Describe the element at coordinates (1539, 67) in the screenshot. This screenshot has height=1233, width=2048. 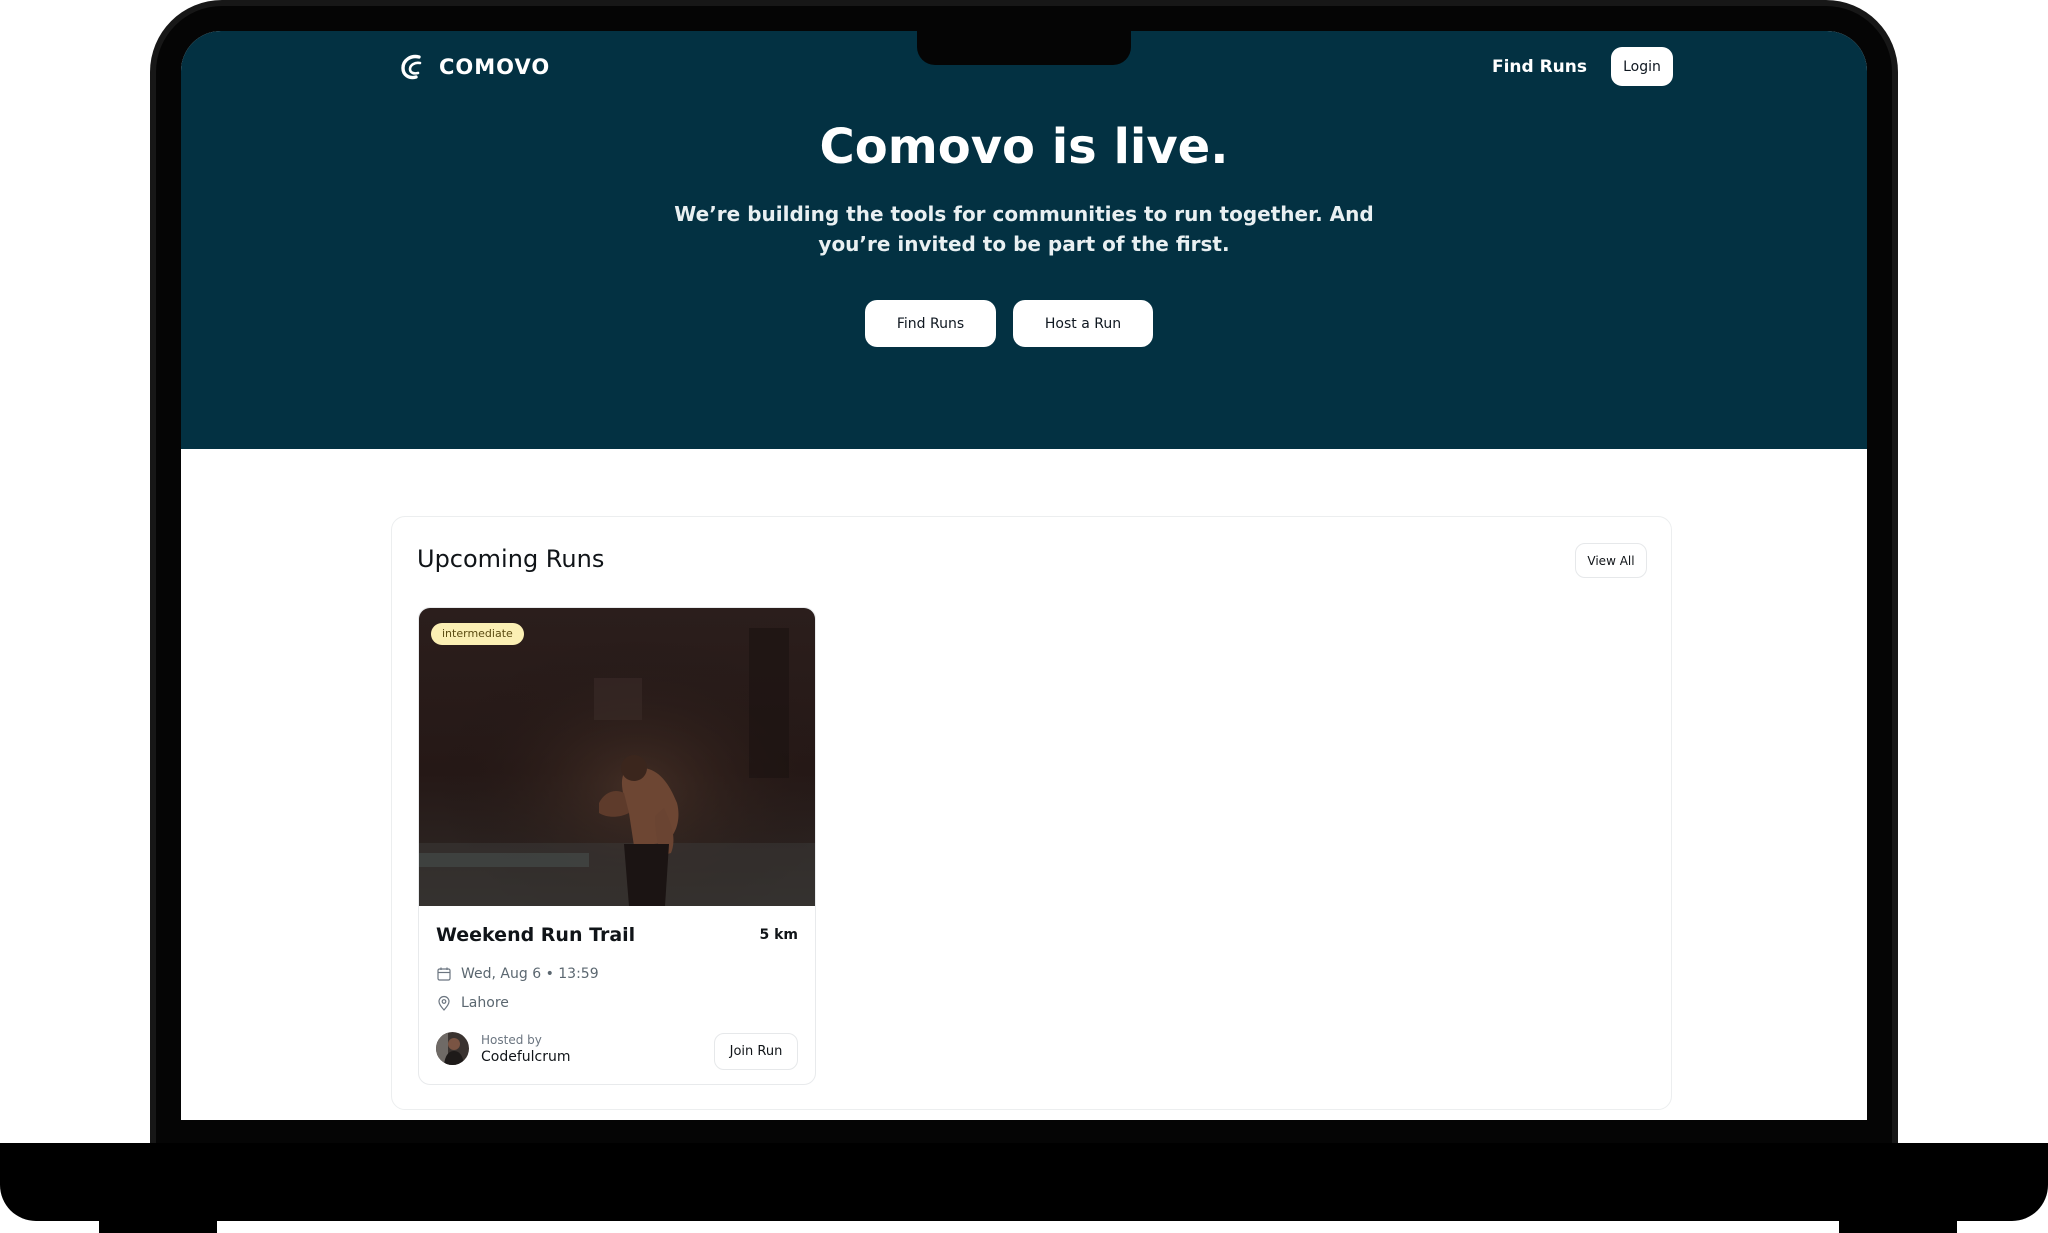
I see `nav-find-runs-link: Find Runs` at that location.